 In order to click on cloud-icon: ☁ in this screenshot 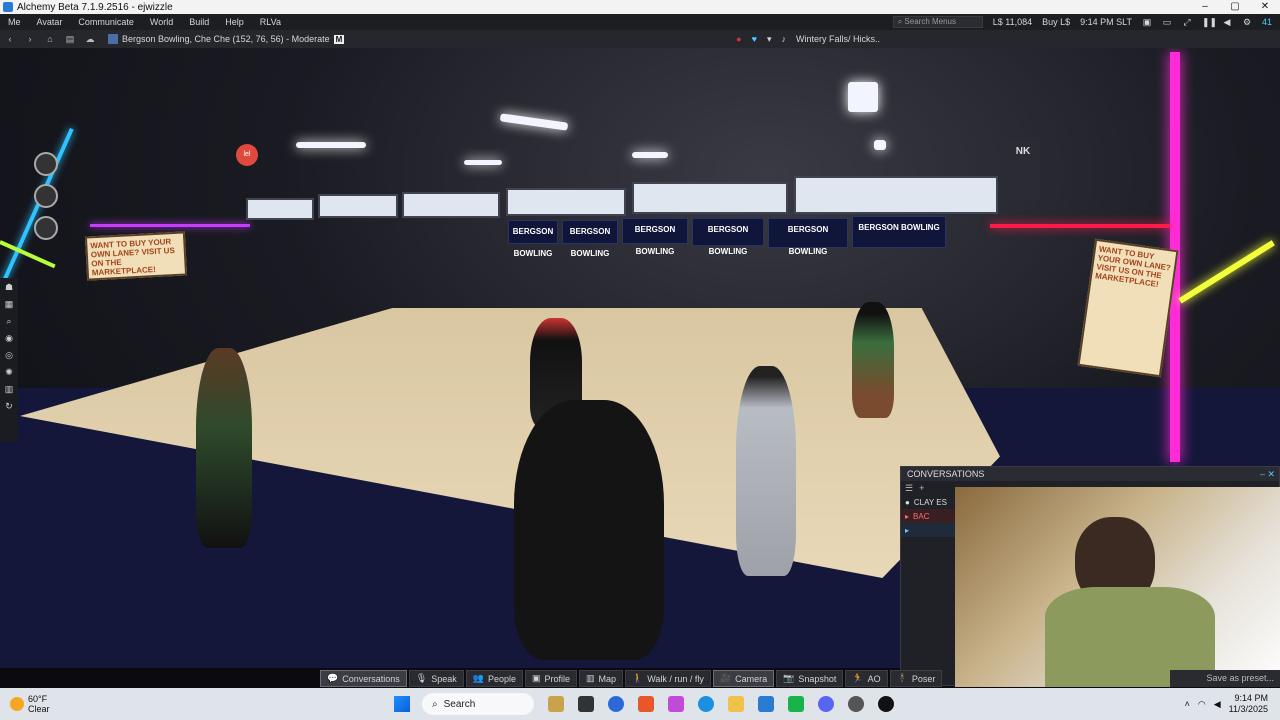, I will do `click(90, 39)`.